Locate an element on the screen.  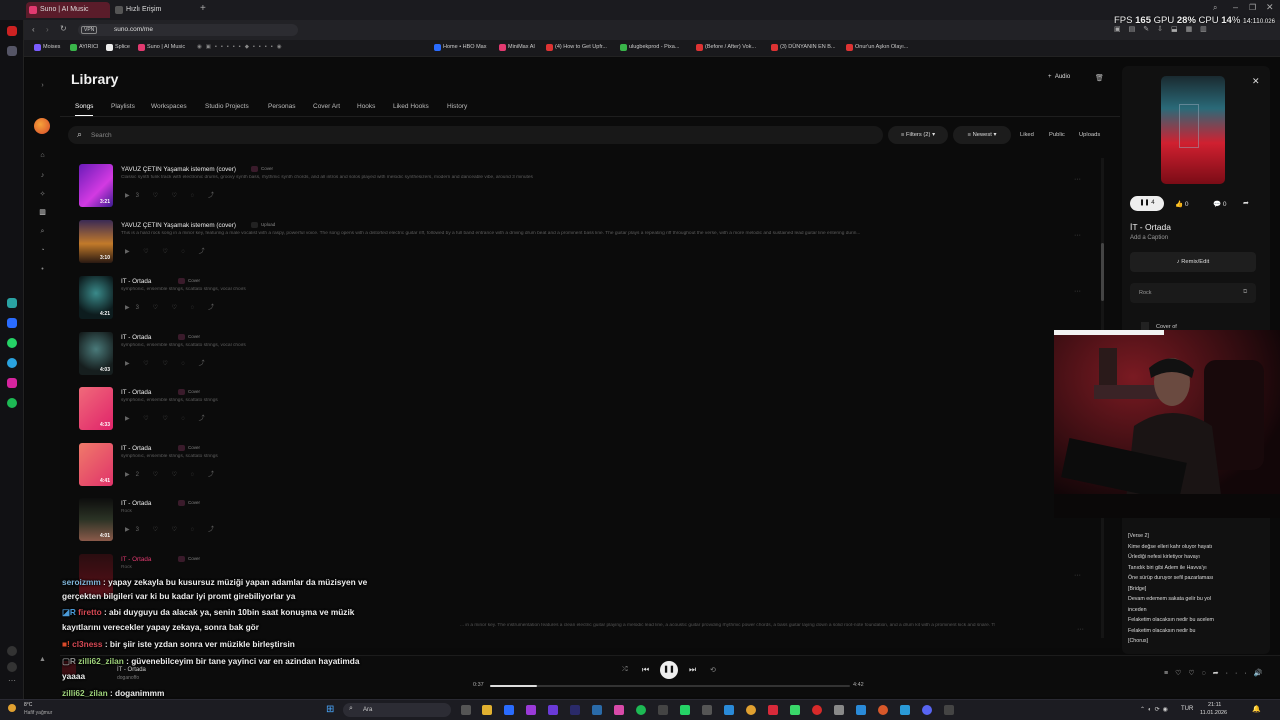
new-tab-icon: + is located at coordinates (203, 8).